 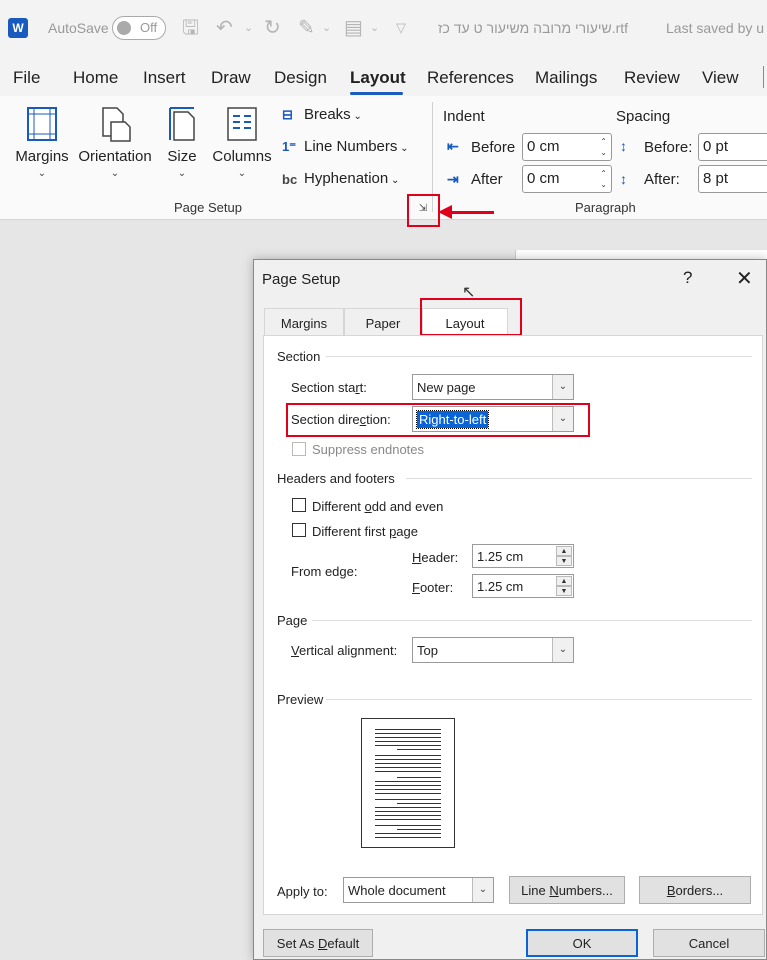 What do you see at coordinates (299, 505) in the screenshot?
I see `odd-even-checkbox` at bounding box center [299, 505].